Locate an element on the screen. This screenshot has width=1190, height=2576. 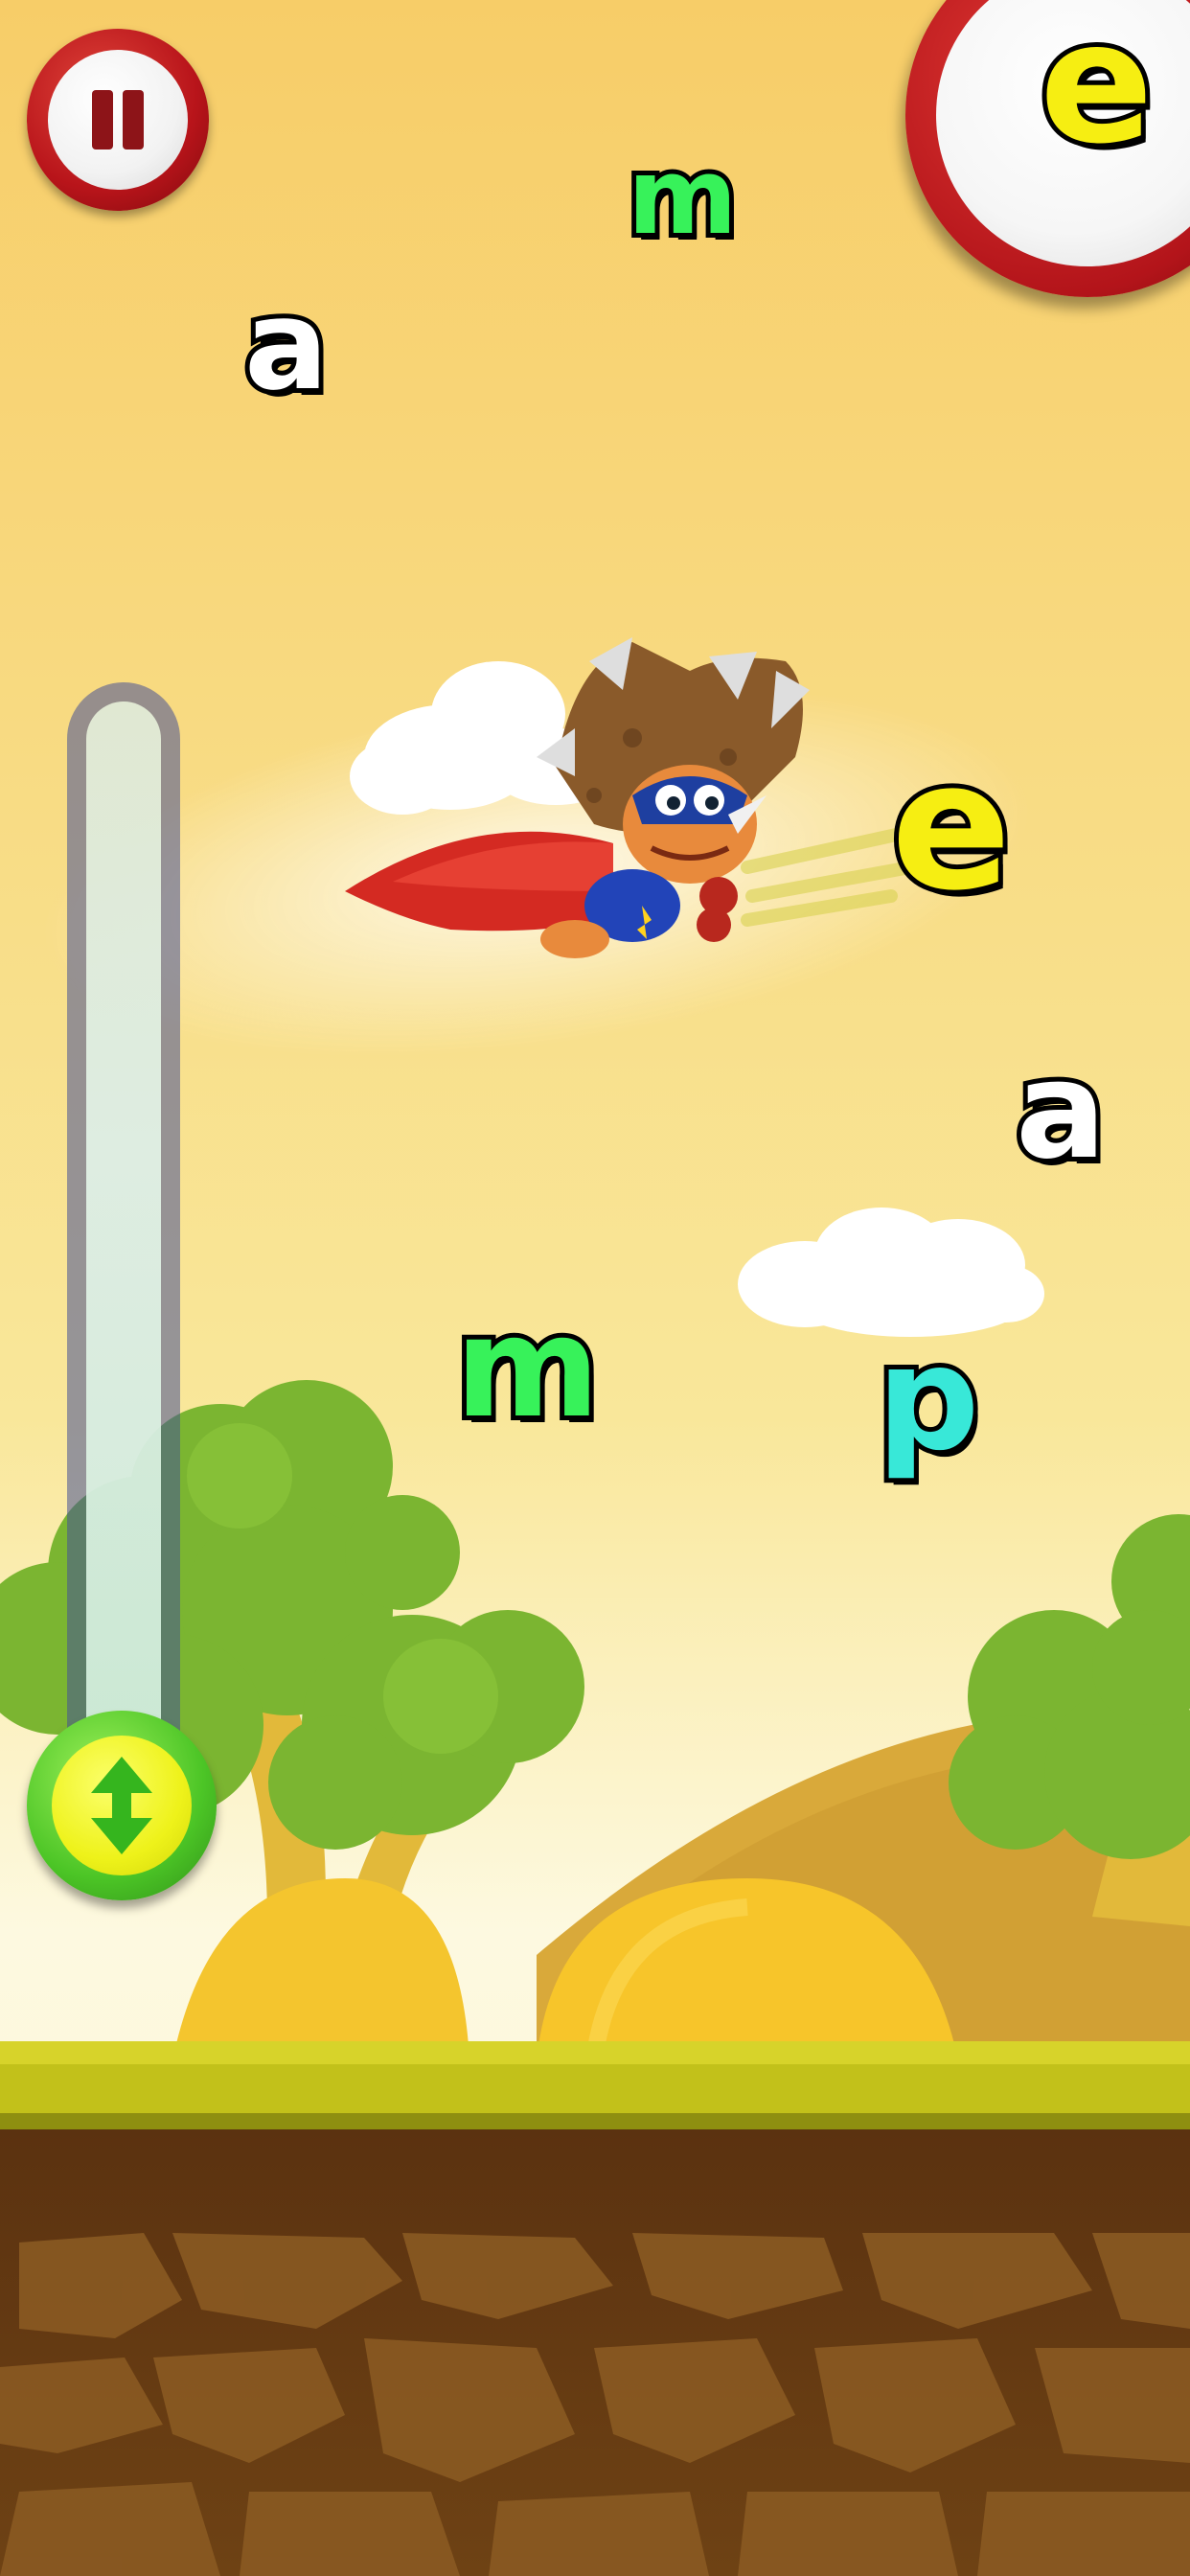
height-meter-knob is located at coordinates (122, 1805).